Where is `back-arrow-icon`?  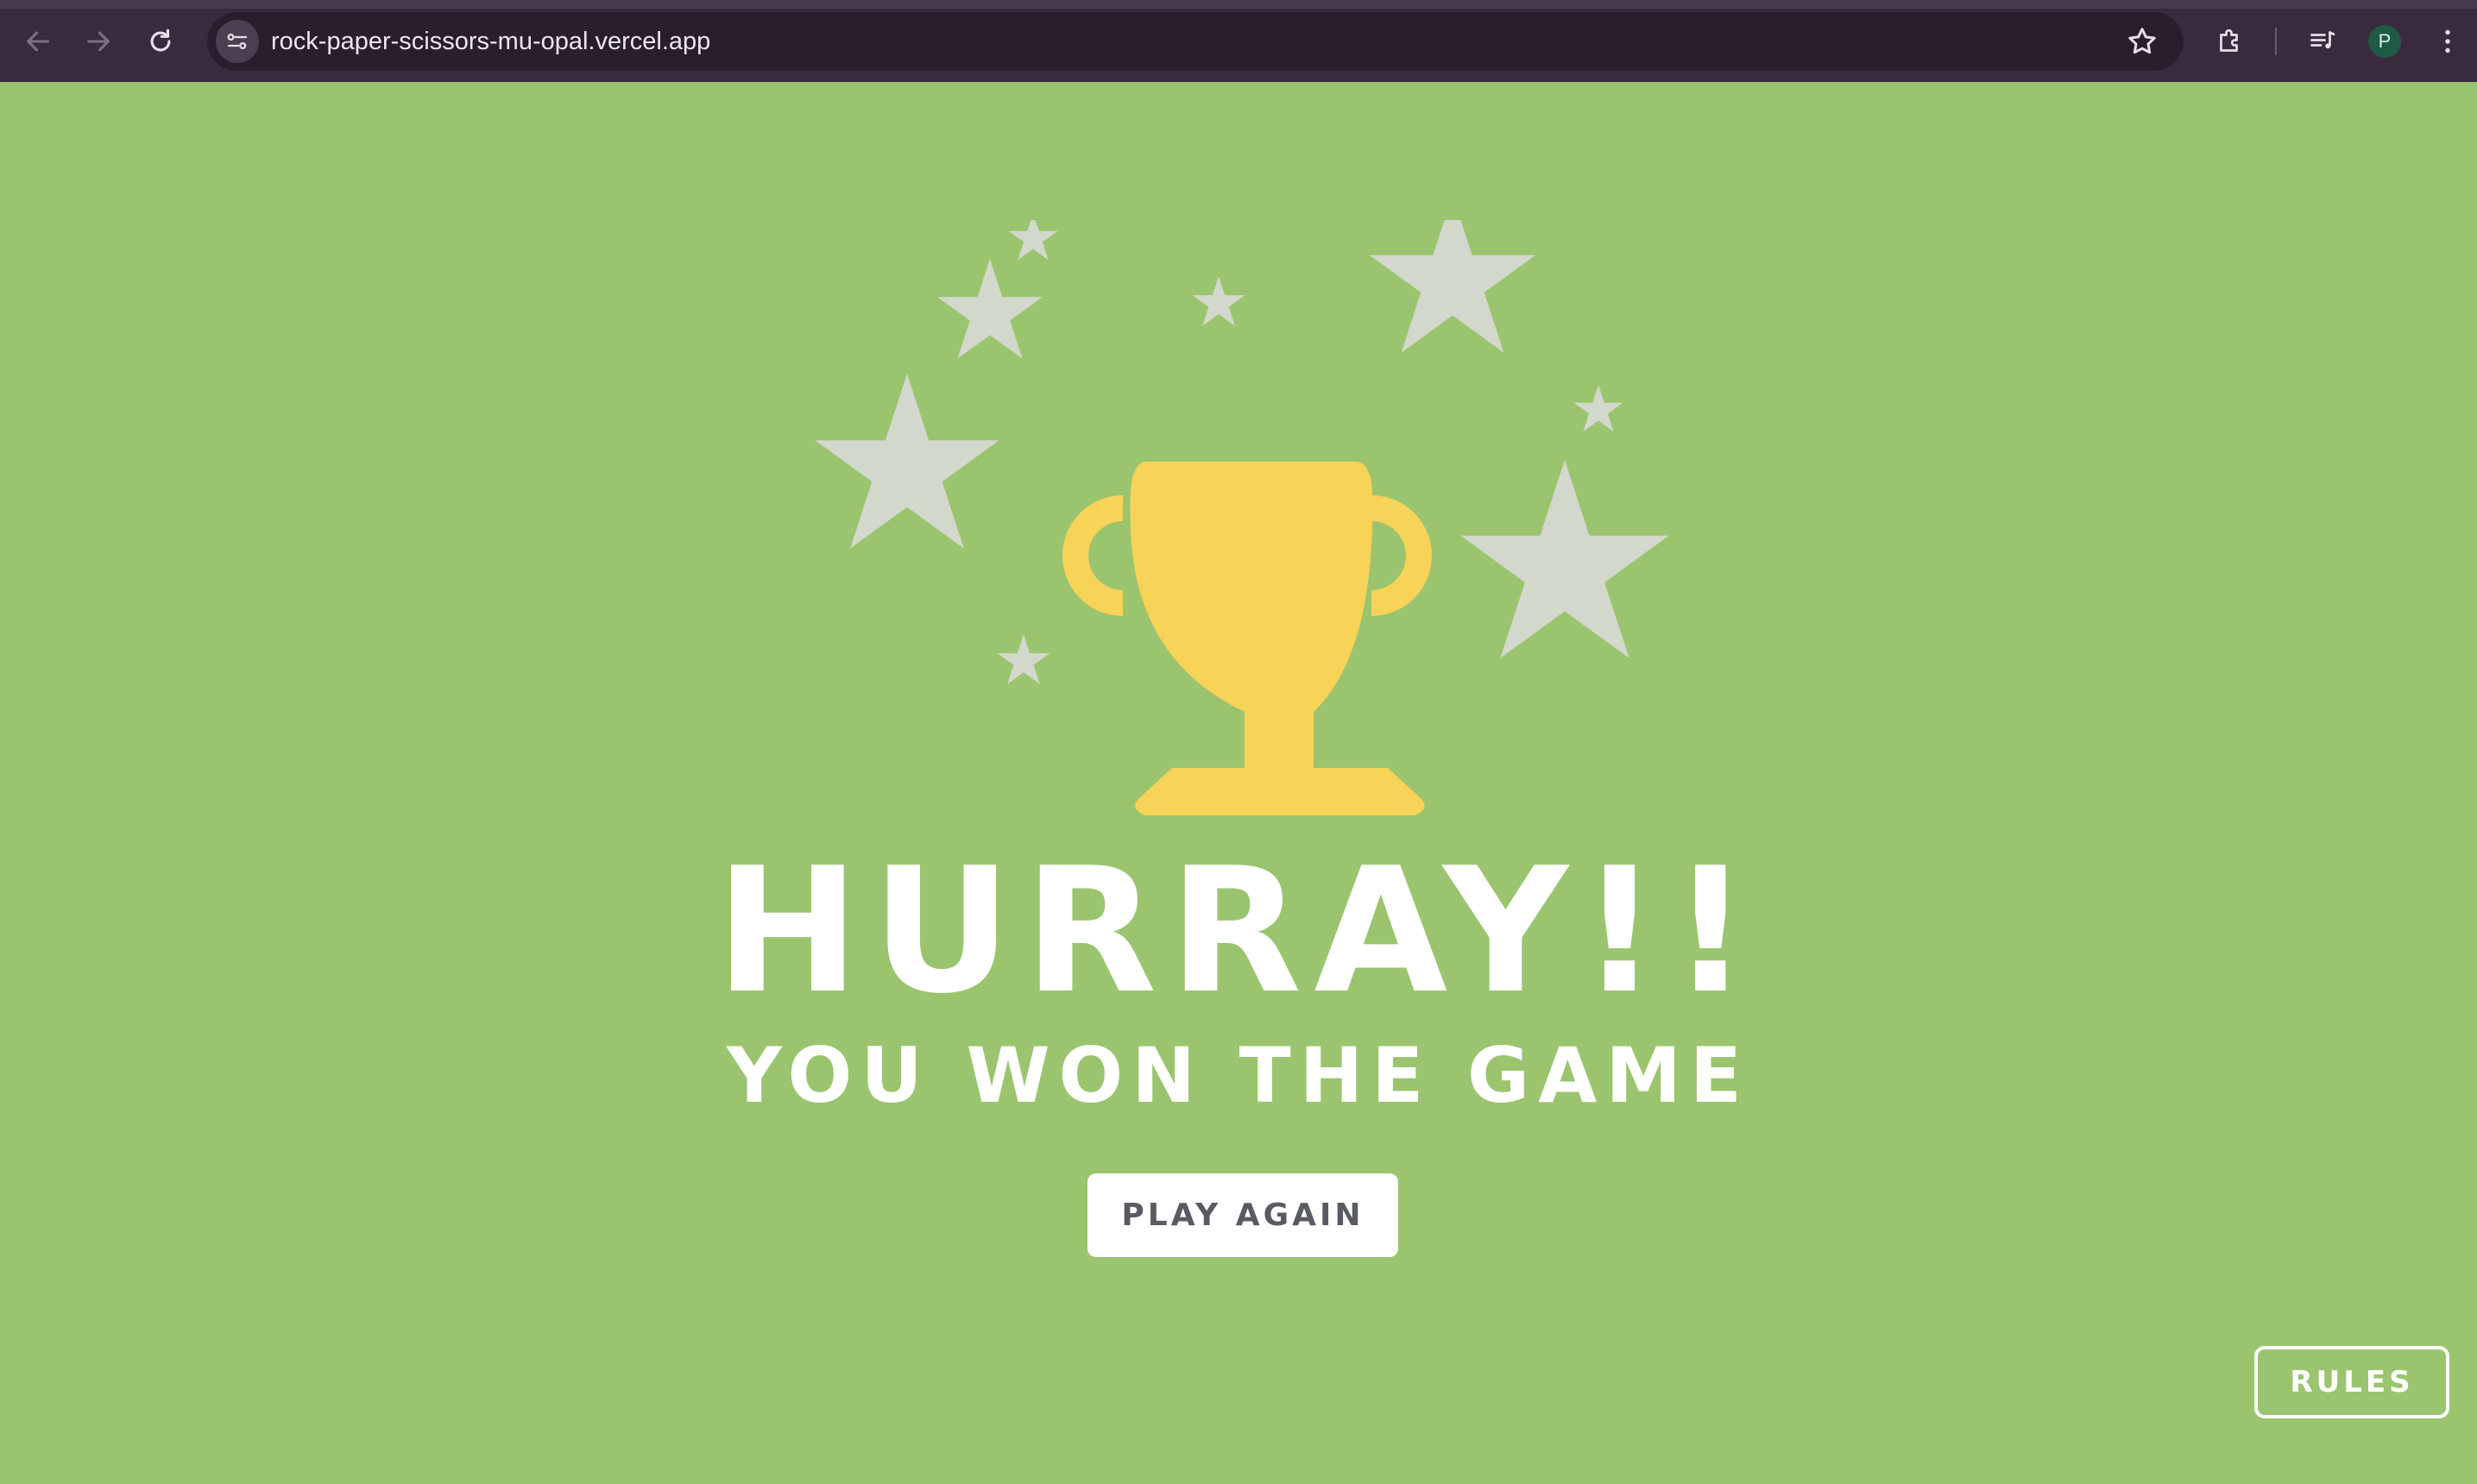
back-arrow-icon is located at coordinates (38, 41).